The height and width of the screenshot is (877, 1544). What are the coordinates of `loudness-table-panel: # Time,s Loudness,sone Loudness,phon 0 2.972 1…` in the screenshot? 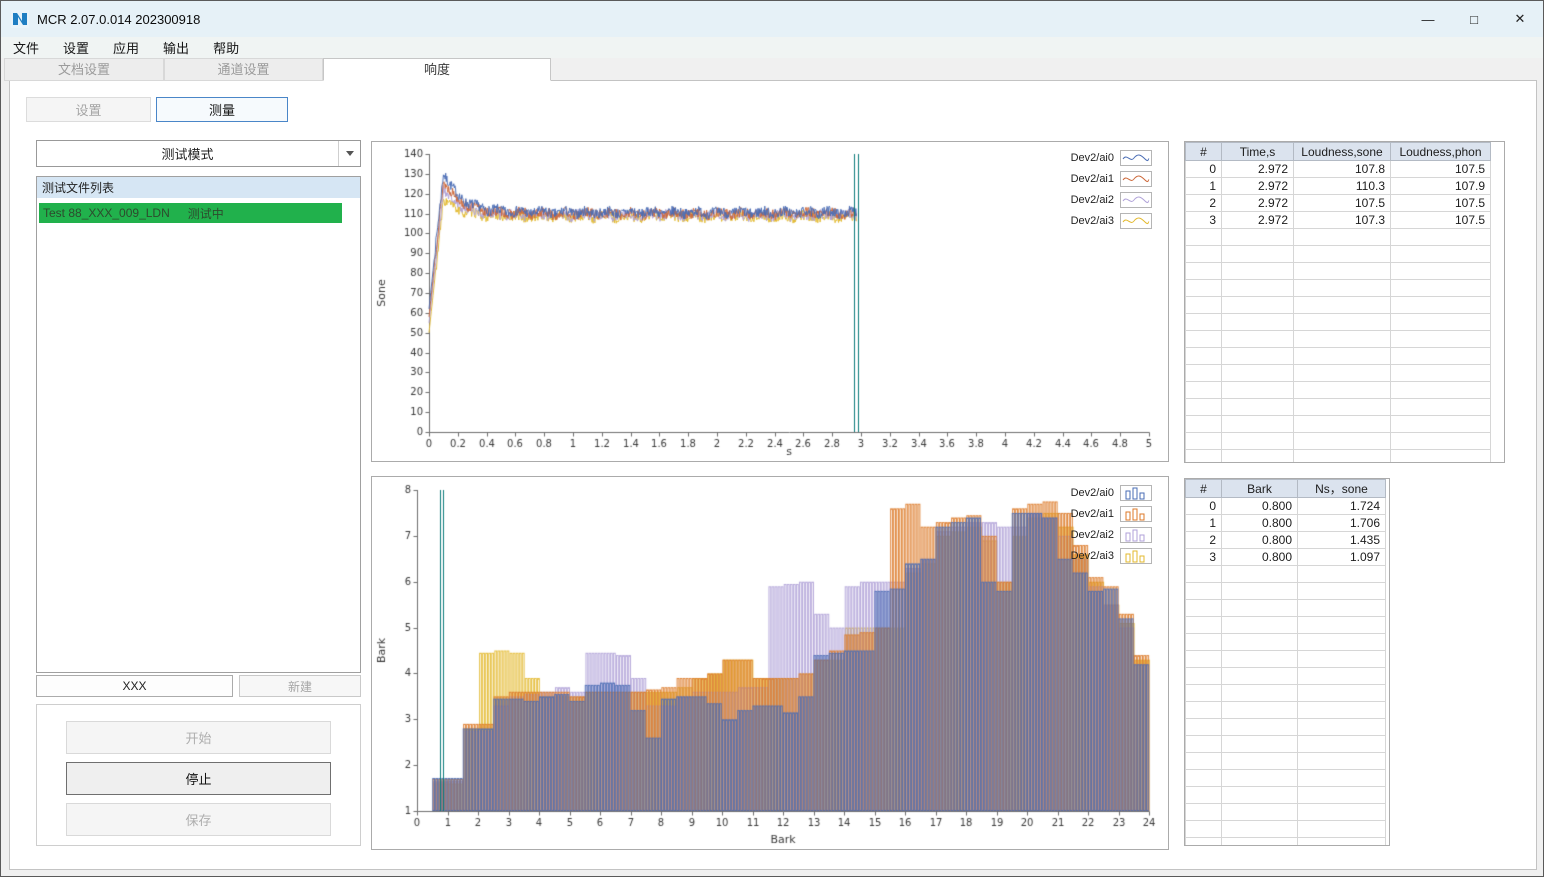 It's located at (1344, 302).